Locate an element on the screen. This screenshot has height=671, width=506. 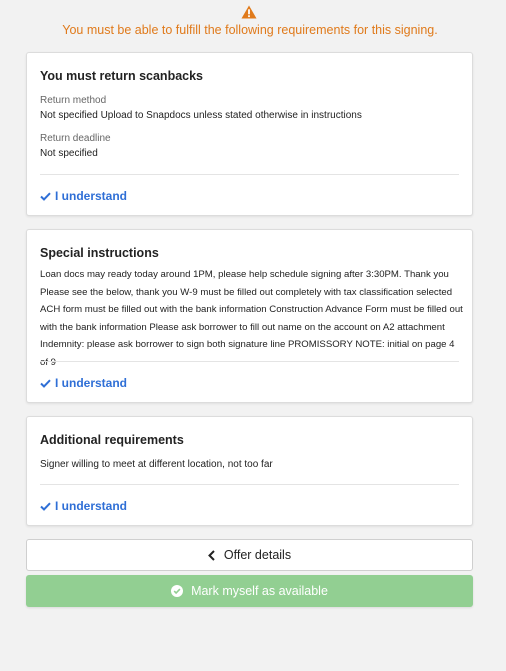
offer-details-button: Offer details is located at coordinates (249, 555).